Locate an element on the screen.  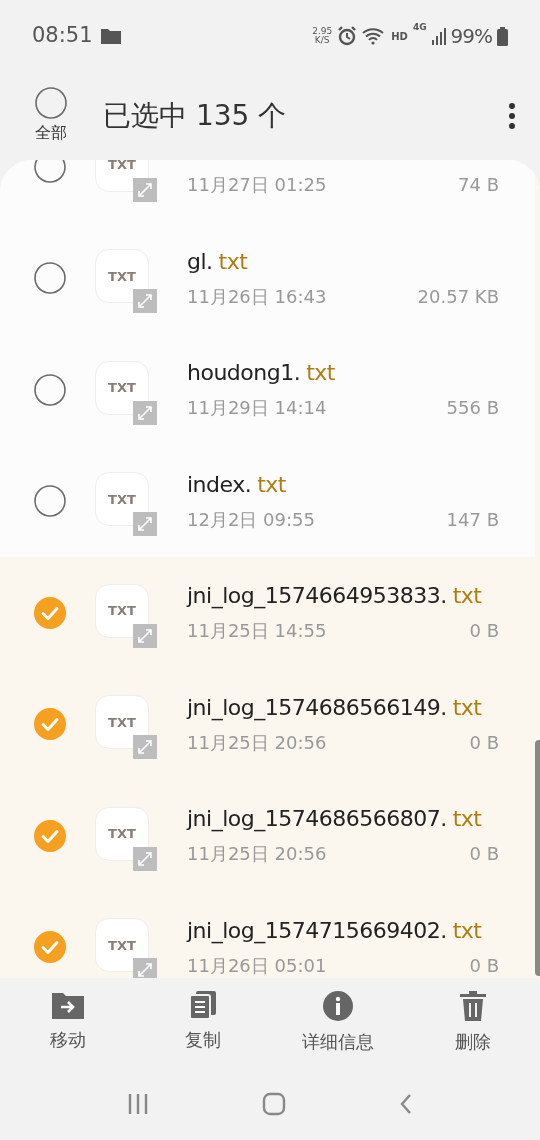
file-row: TXT jni_log_1574686566149. txt 11月25日 20:56 0 B is located at coordinates (267, 724).